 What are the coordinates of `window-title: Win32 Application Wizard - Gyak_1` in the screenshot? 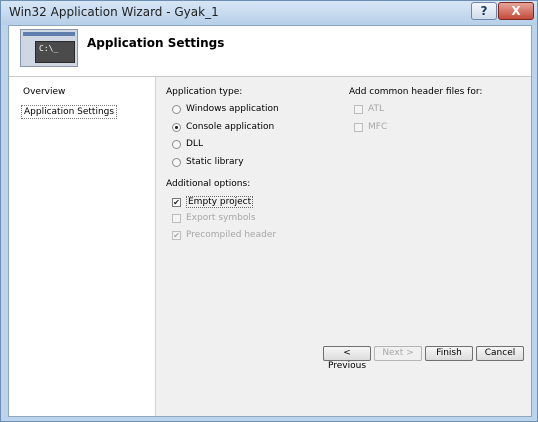 It's located at (114, 12).